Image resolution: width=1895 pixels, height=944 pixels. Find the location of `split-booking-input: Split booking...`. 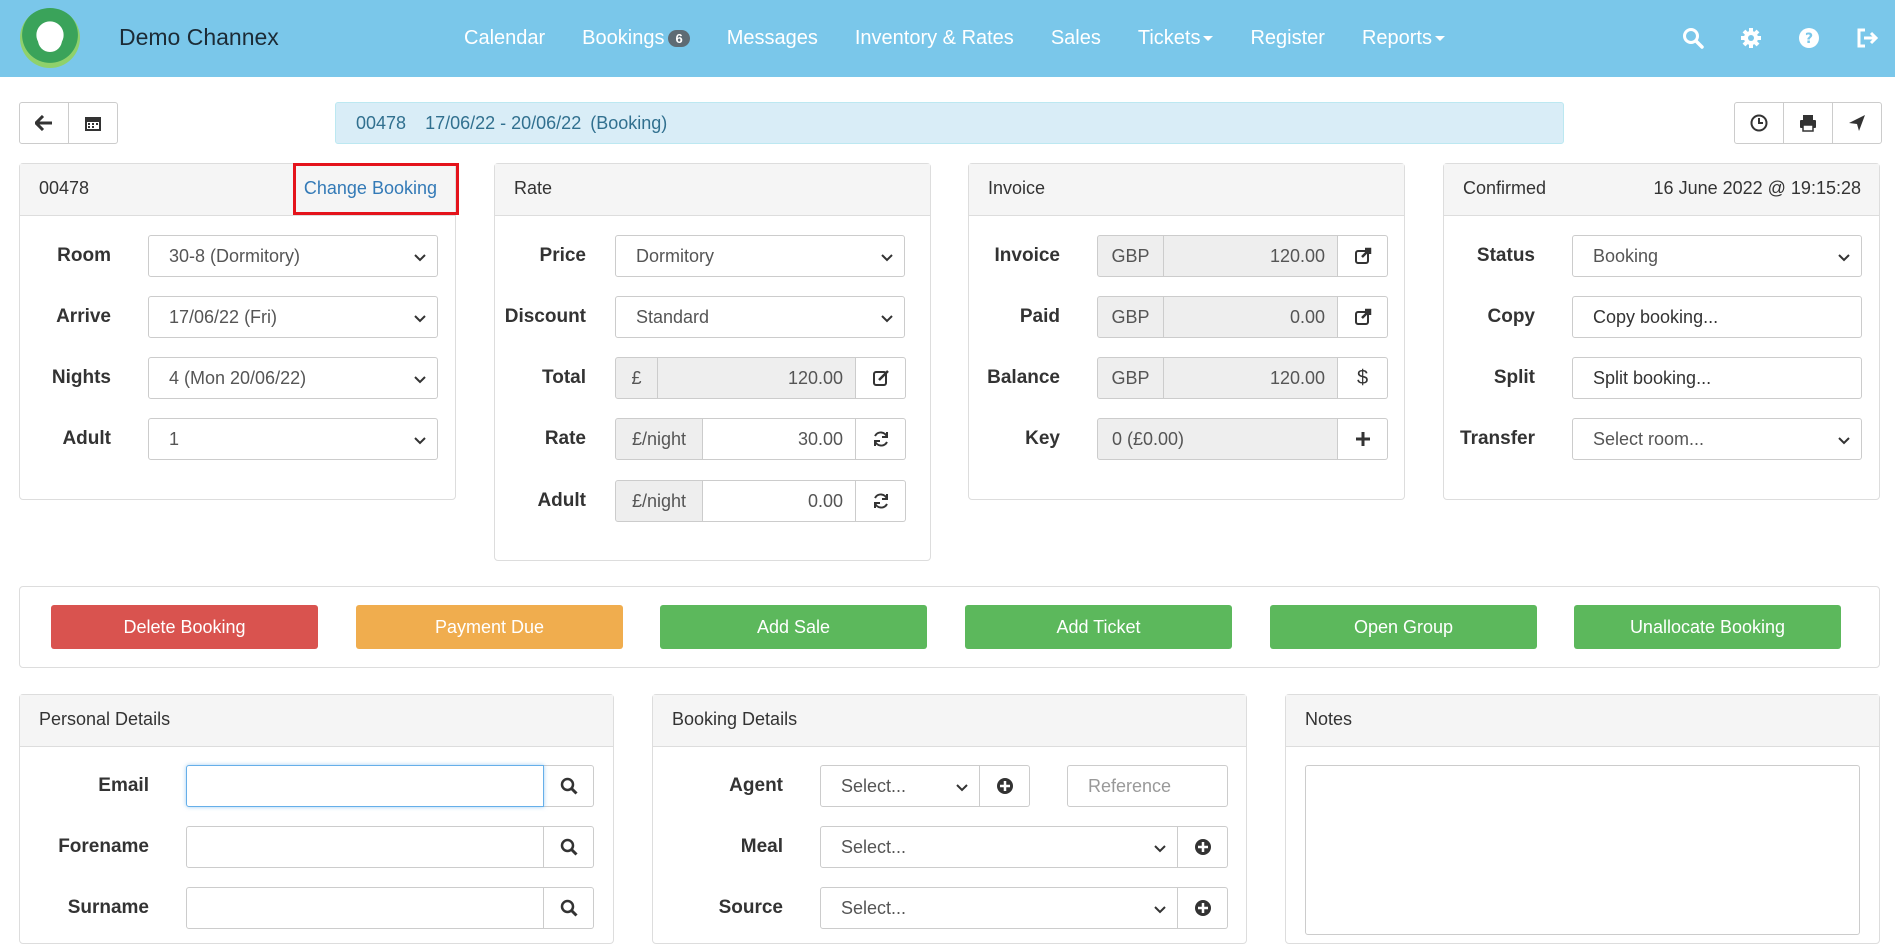

split-booking-input: Split booking... is located at coordinates (1717, 378).